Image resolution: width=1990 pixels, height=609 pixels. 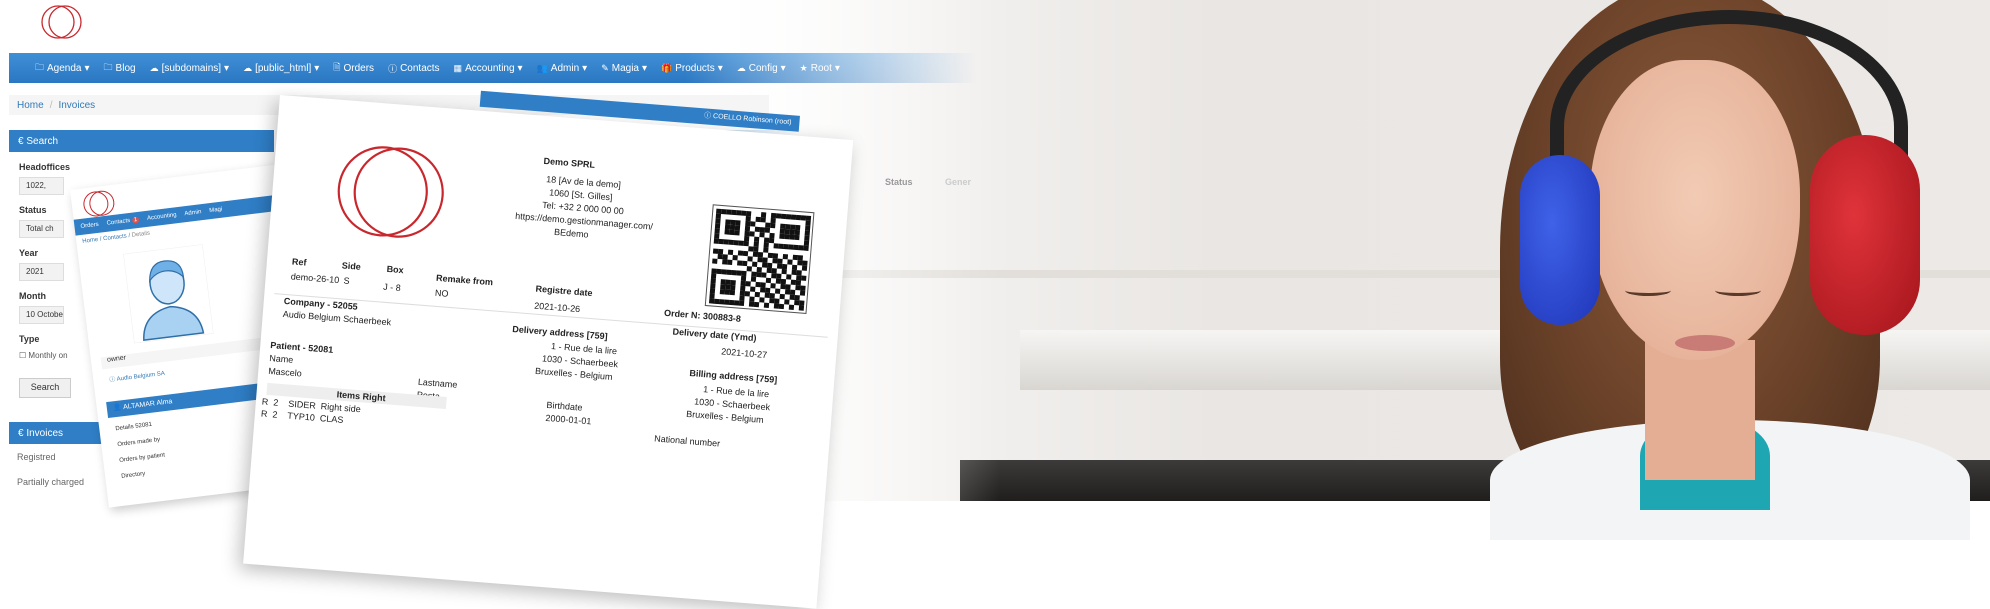 I want to click on users-icon: 👥, so click(x=542, y=67).